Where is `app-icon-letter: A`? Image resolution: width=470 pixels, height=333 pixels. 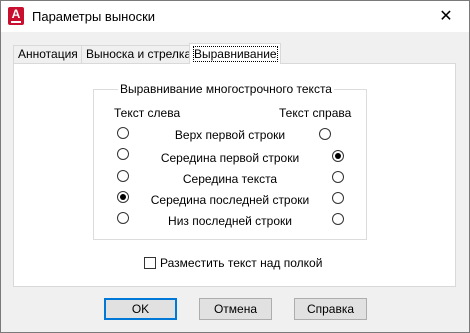
app-icon-letter: A is located at coordinates (16, 14).